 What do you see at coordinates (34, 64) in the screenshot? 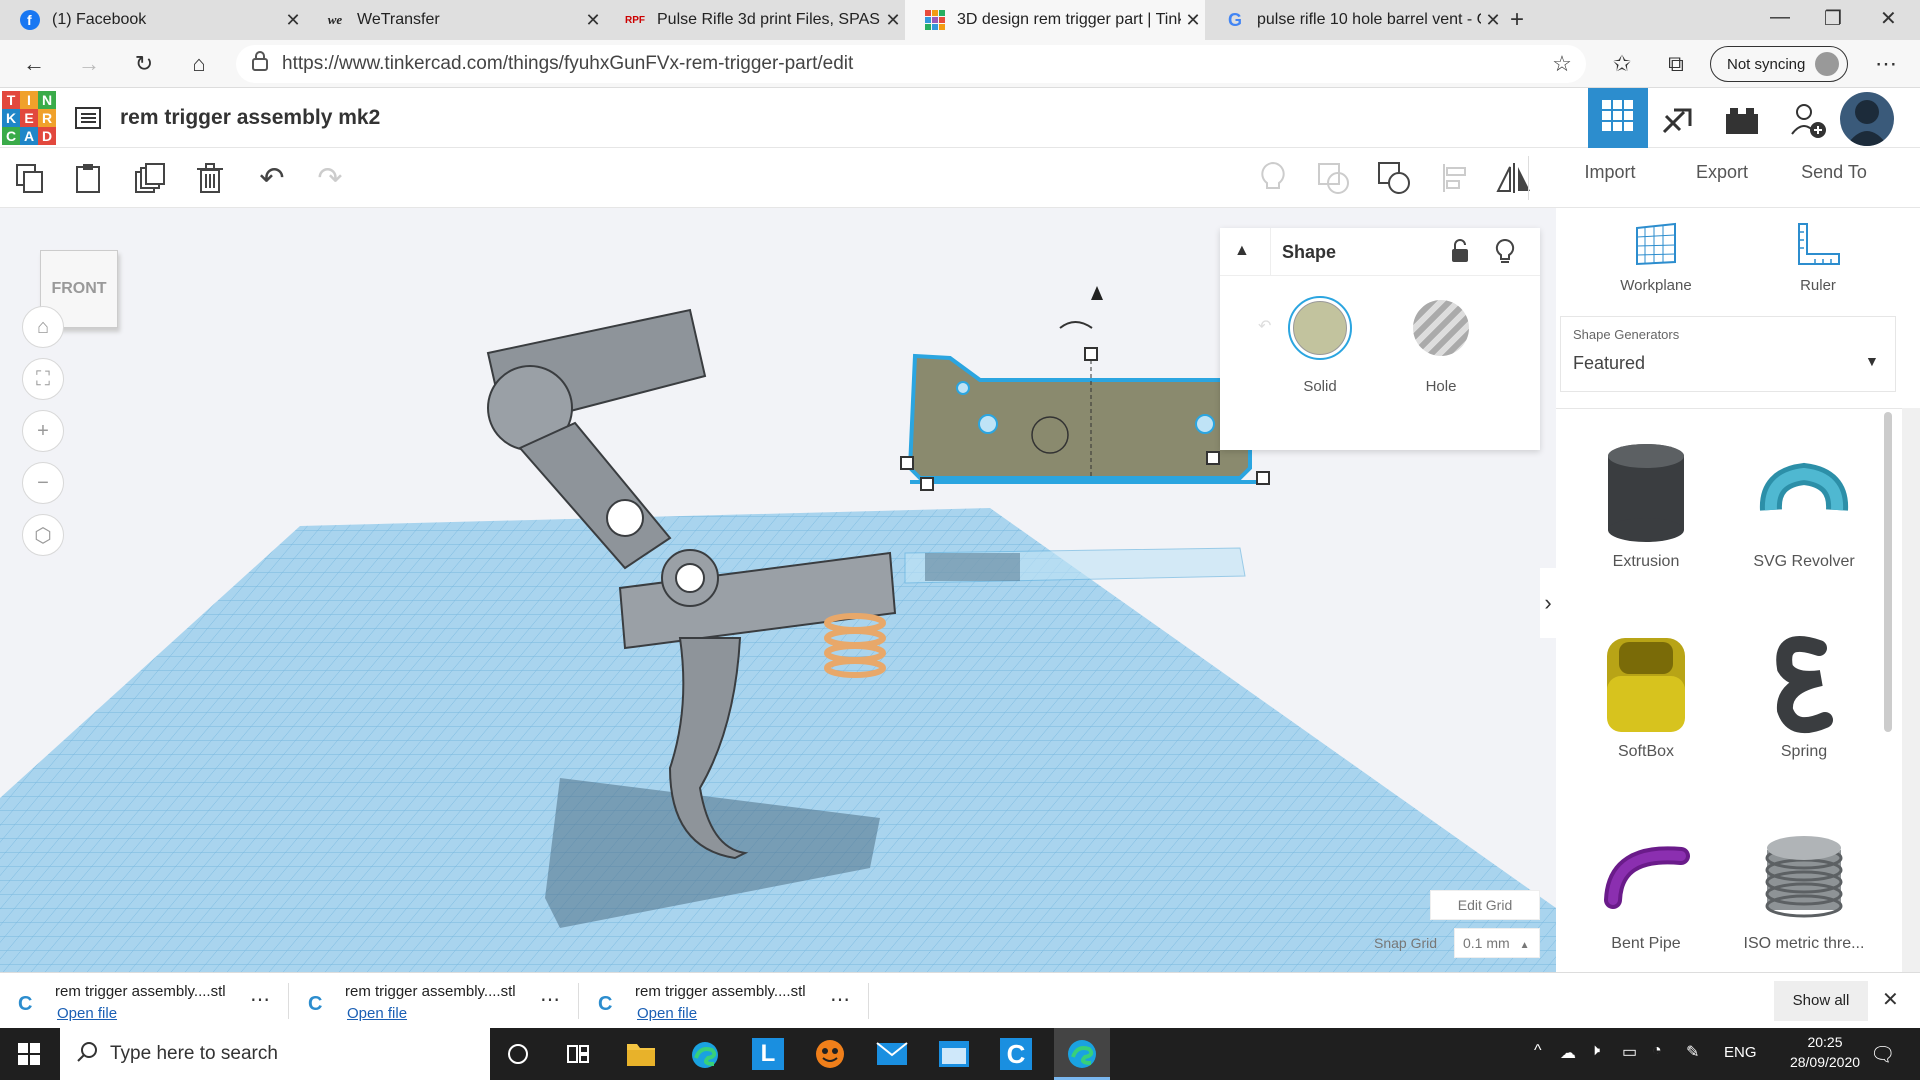
I see `back-icon: ←` at bounding box center [34, 64].